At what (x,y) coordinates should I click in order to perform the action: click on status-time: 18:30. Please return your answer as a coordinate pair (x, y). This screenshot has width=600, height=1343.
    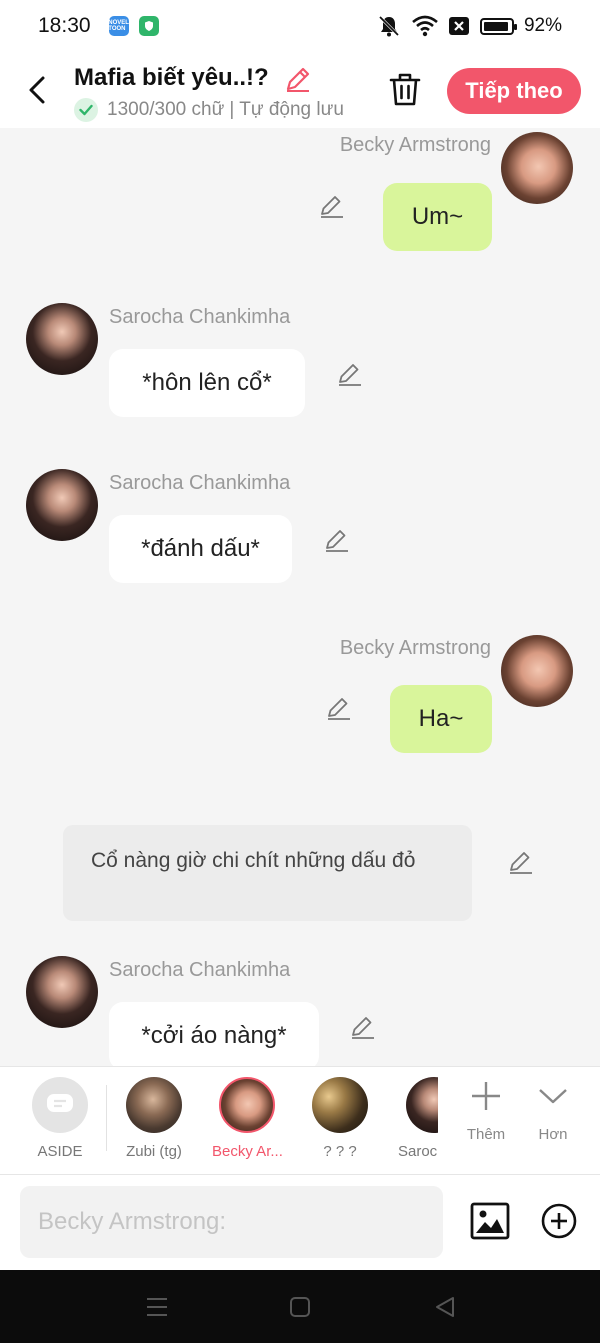
    Looking at the image, I should click on (64, 25).